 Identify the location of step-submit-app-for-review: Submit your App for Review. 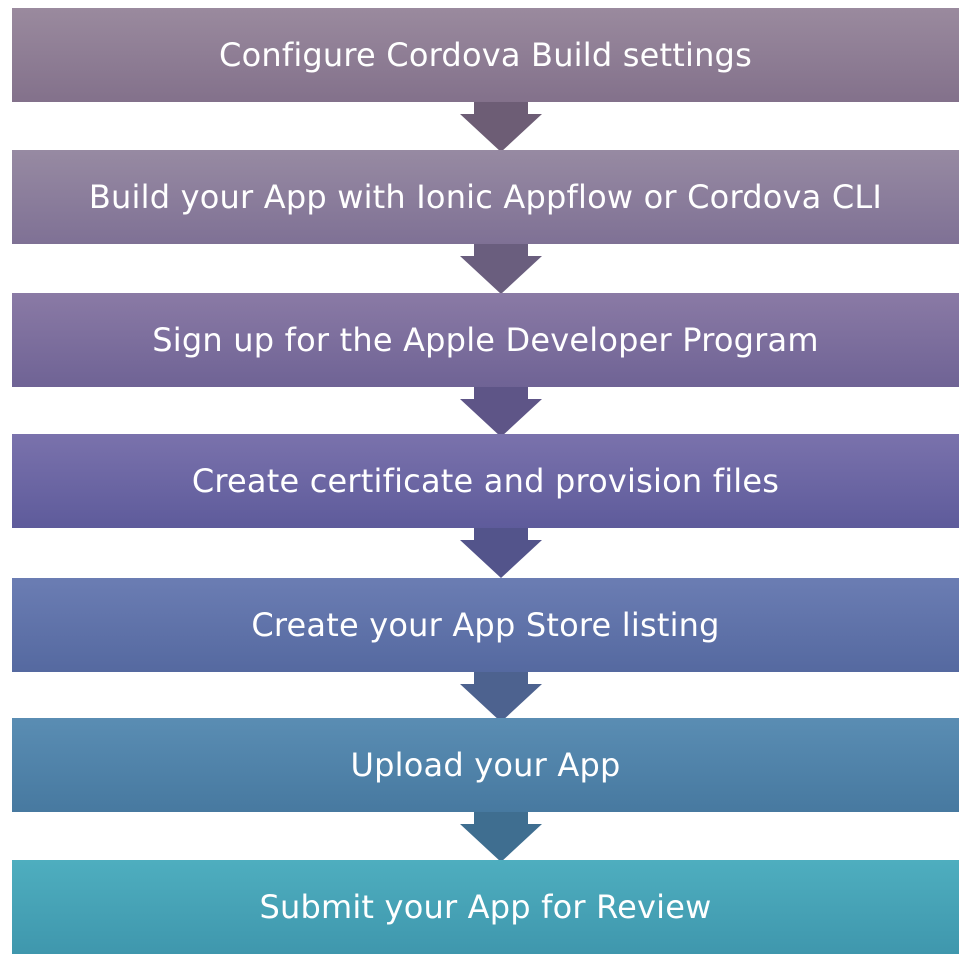
(485, 907).